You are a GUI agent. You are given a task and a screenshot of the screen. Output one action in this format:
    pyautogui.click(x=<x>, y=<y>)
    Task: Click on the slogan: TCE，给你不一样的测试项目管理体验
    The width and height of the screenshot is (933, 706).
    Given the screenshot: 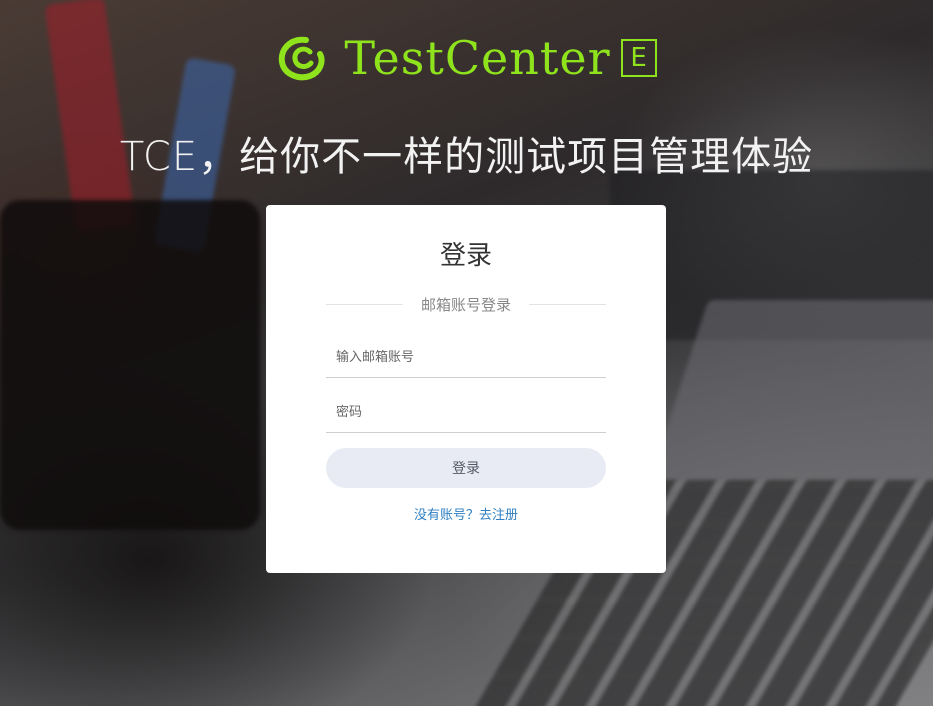 What is the action you would take?
    pyautogui.click(x=466, y=157)
    